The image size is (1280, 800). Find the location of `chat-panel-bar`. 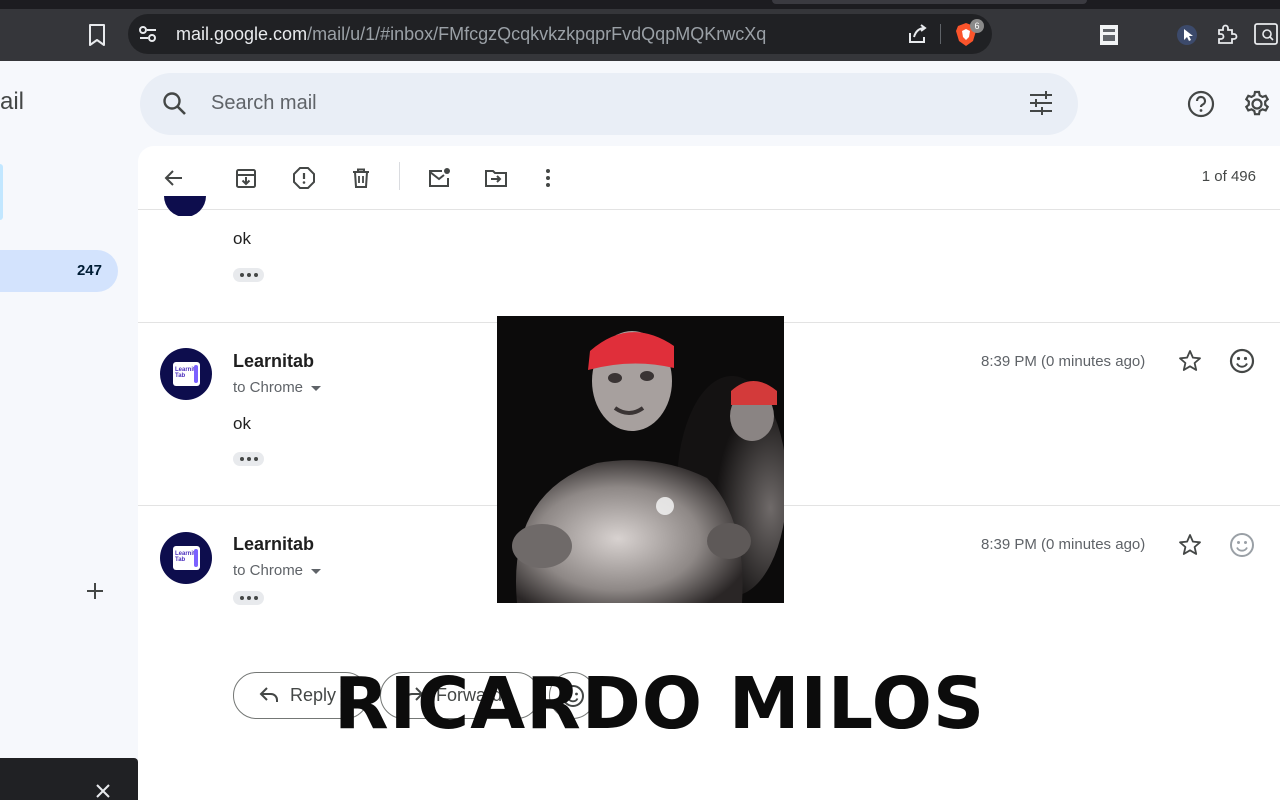

chat-panel-bar is located at coordinates (69, 779).